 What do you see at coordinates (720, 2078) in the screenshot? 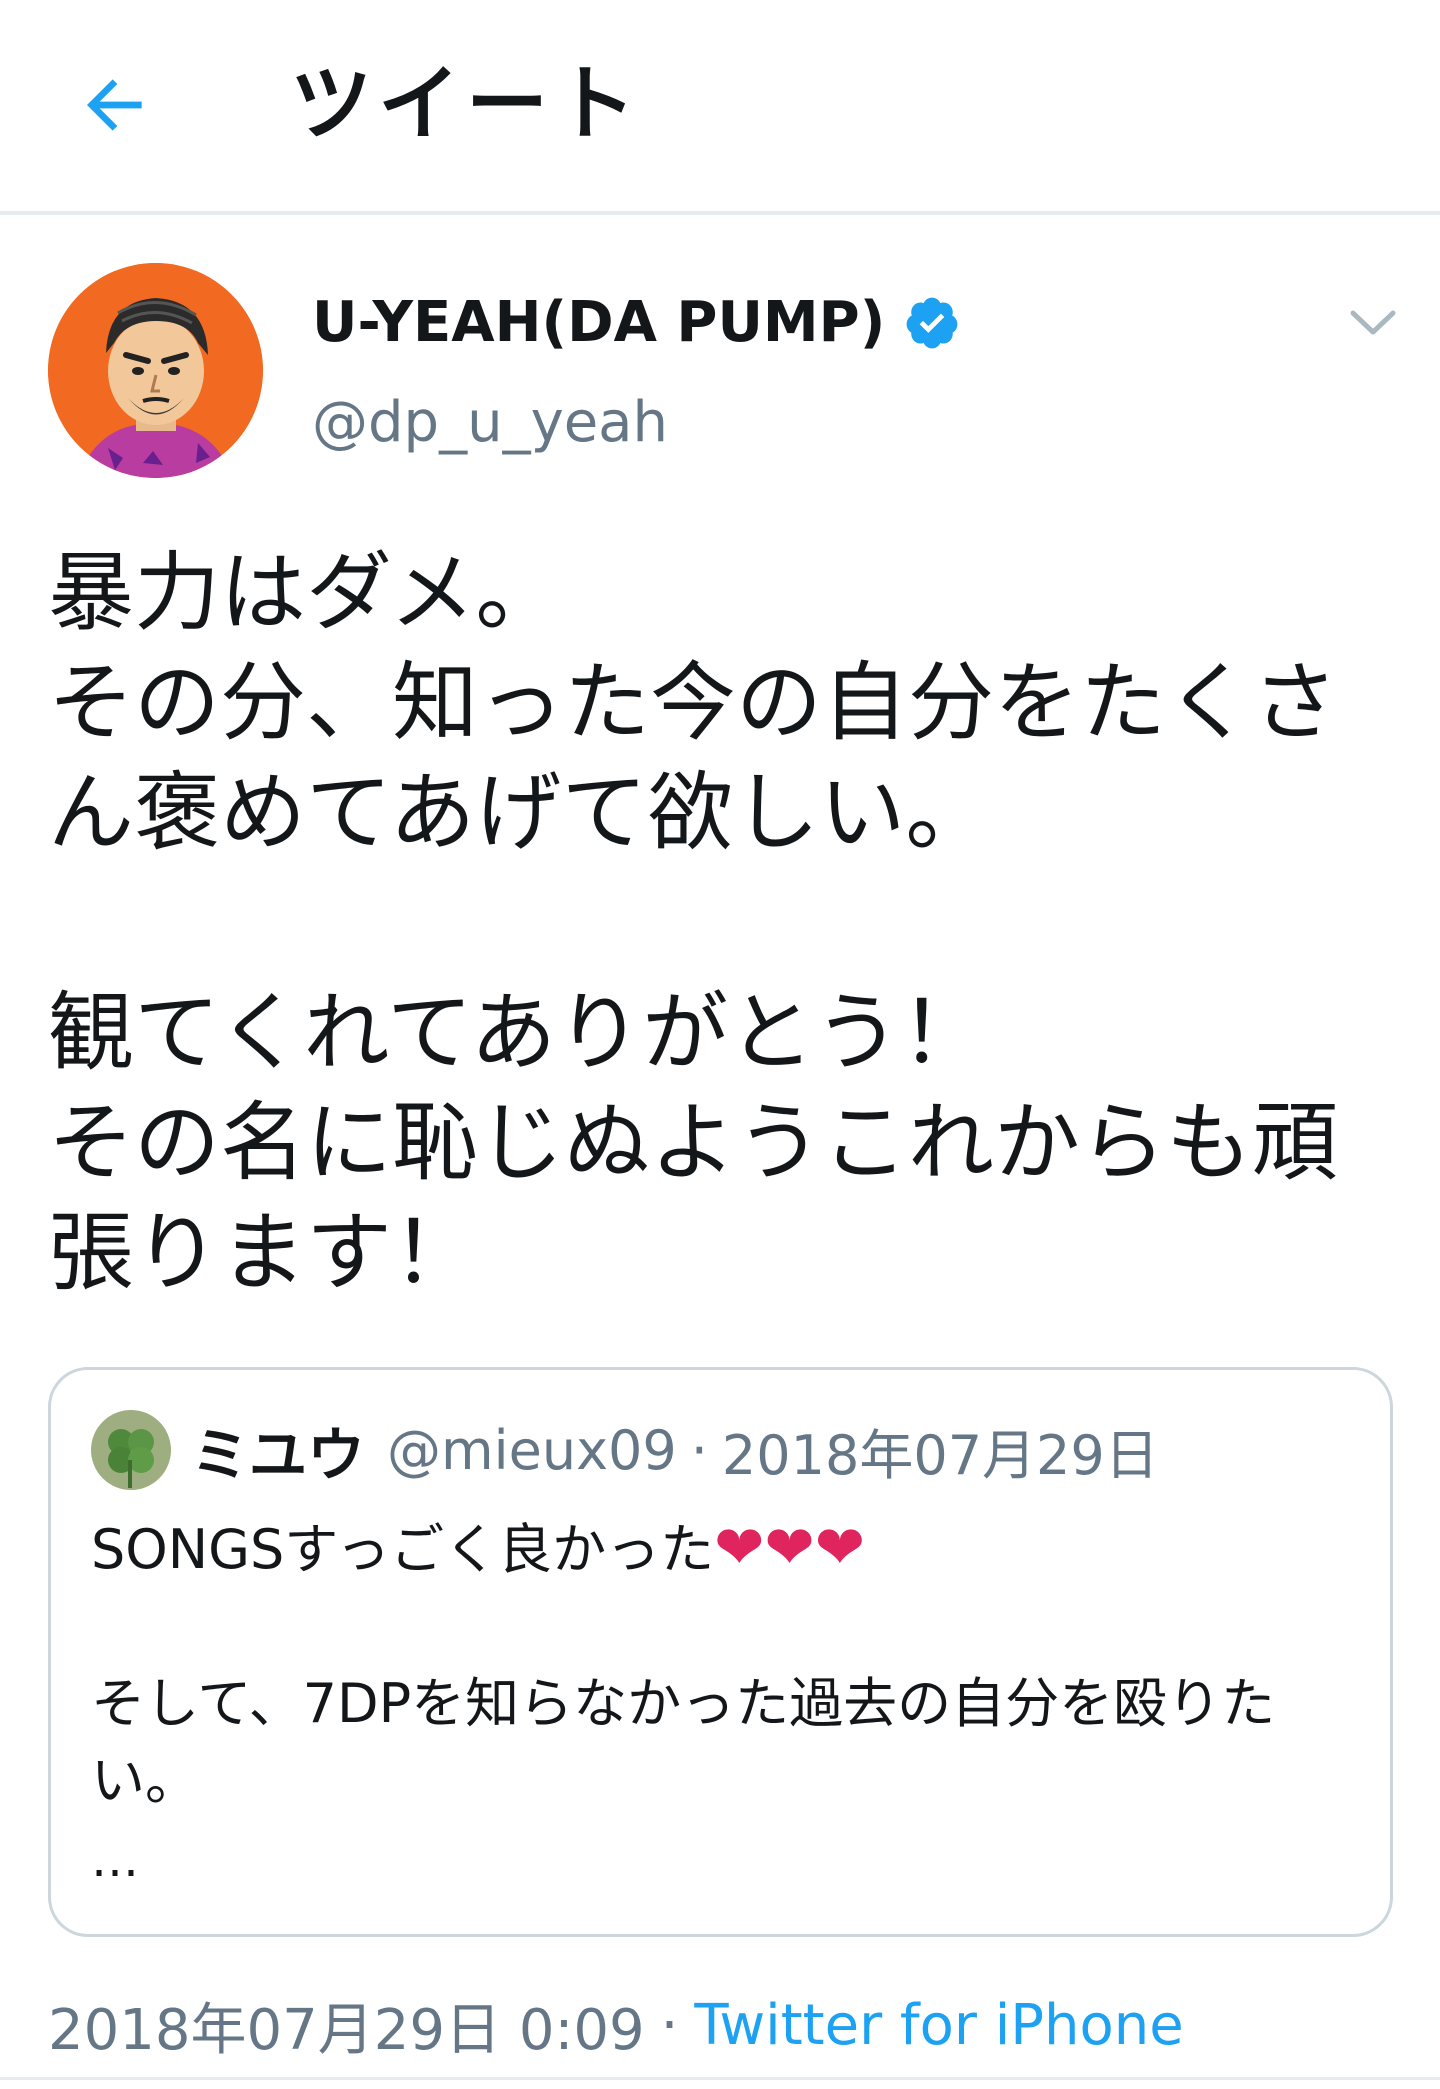
I see `divider` at bounding box center [720, 2078].